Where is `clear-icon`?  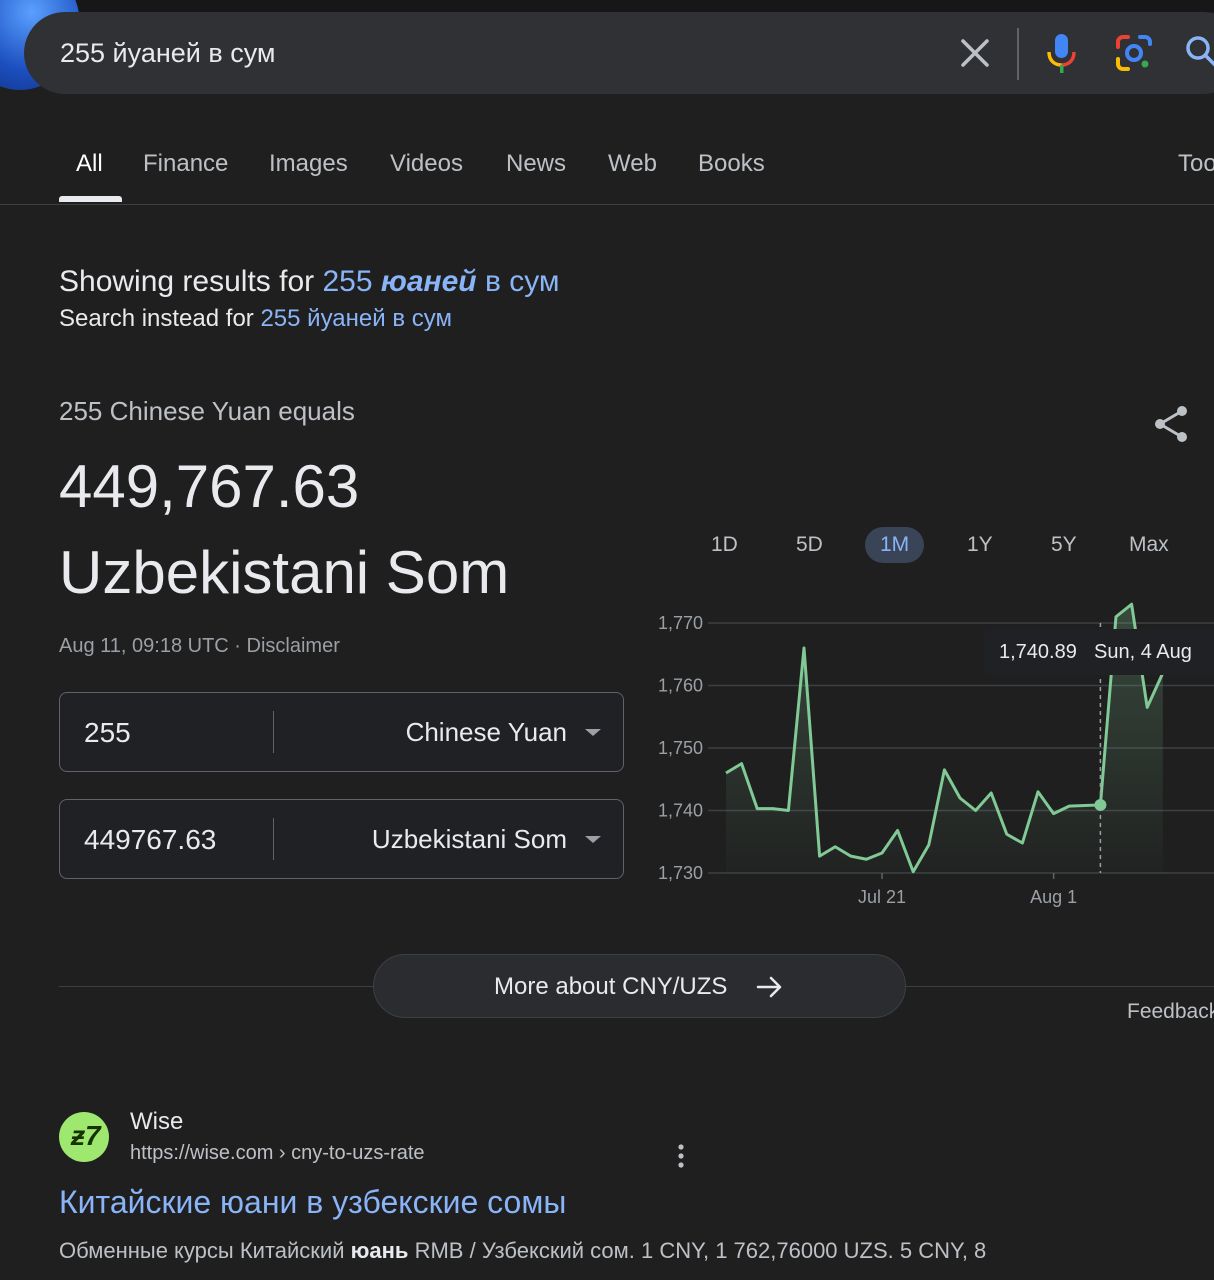
clear-icon is located at coordinates (975, 53).